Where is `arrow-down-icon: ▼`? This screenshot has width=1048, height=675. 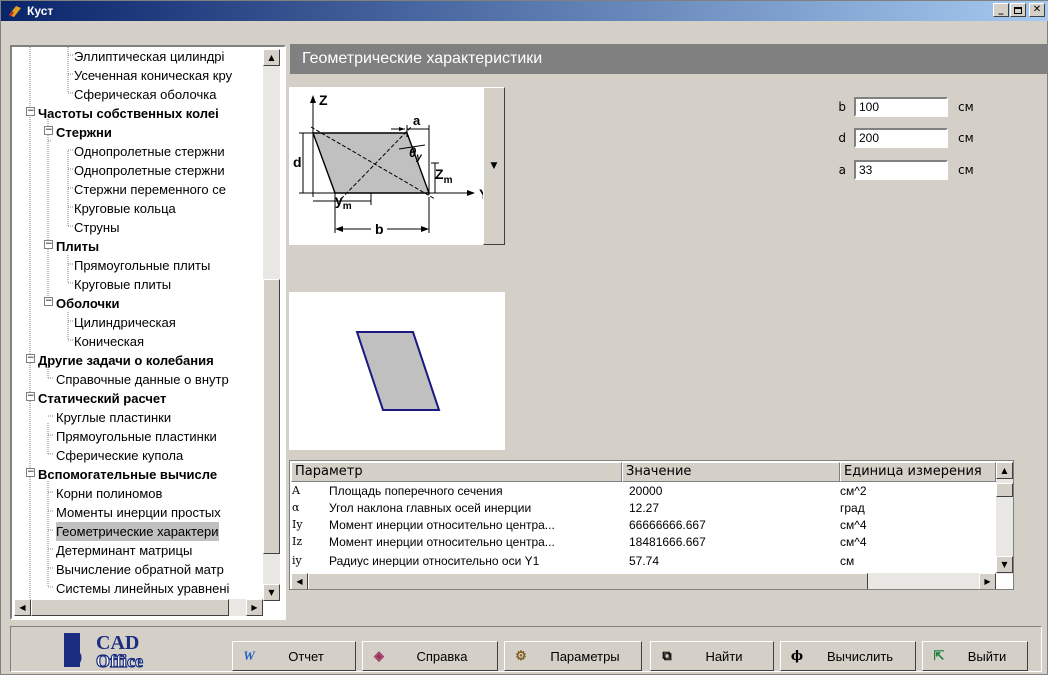
arrow-down-icon: ▼ is located at coordinates (271, 592).